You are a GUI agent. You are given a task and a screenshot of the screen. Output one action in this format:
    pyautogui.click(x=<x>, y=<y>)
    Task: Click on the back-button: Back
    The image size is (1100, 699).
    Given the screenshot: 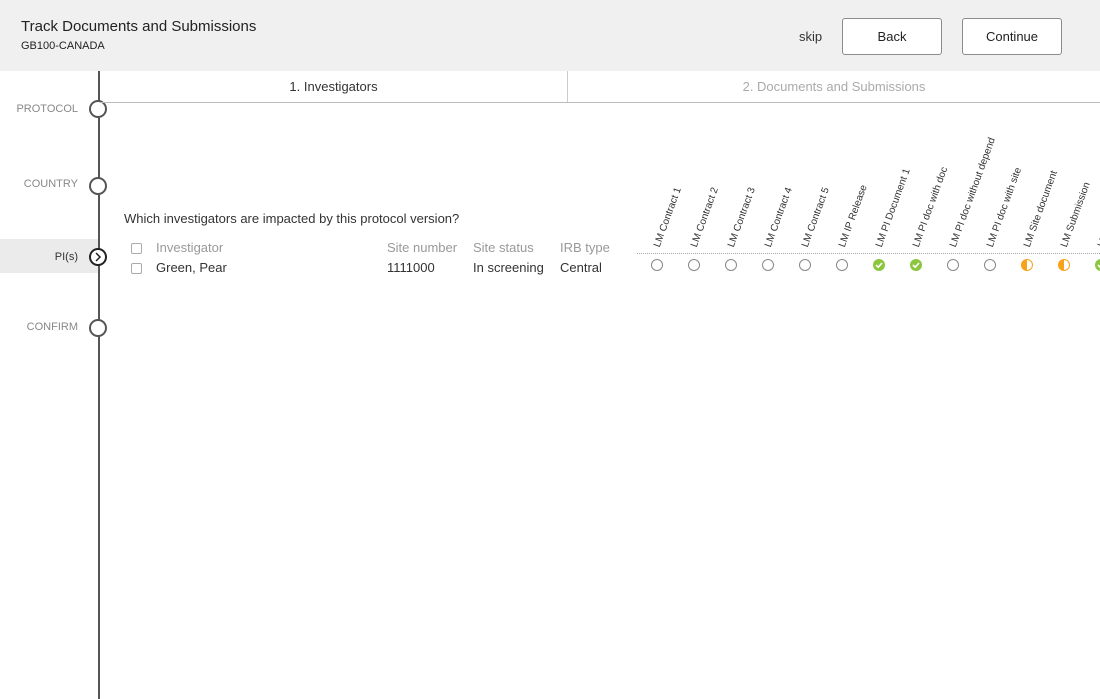 What is the action you would take?
    pyautogui.click(x=892, y=36)
    